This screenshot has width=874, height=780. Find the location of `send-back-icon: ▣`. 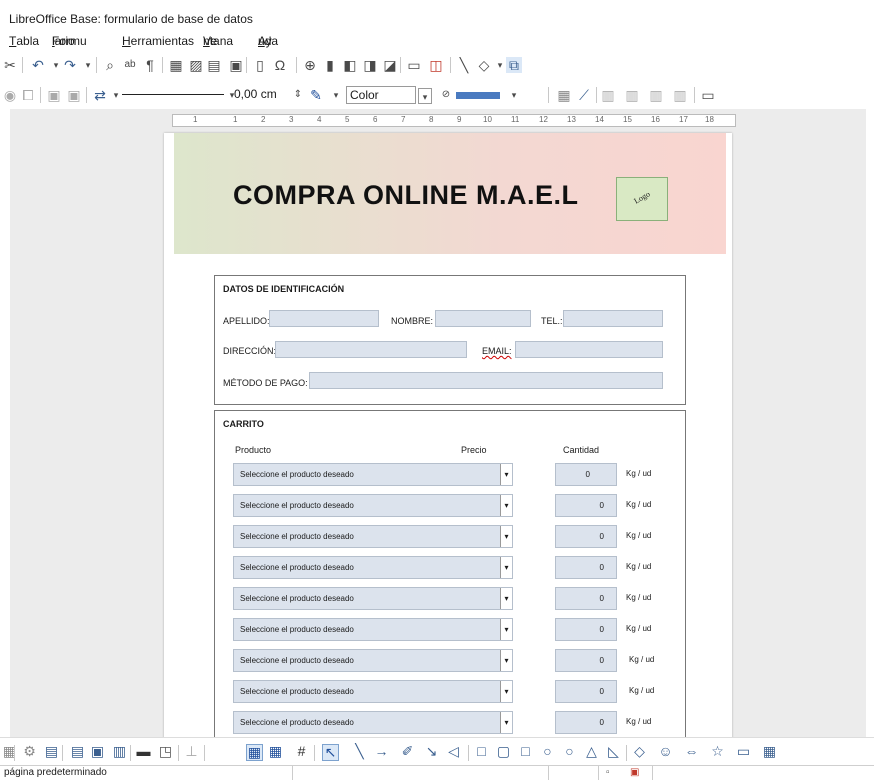

send-back-icon: ▣ is located at coordinates (74, 95).